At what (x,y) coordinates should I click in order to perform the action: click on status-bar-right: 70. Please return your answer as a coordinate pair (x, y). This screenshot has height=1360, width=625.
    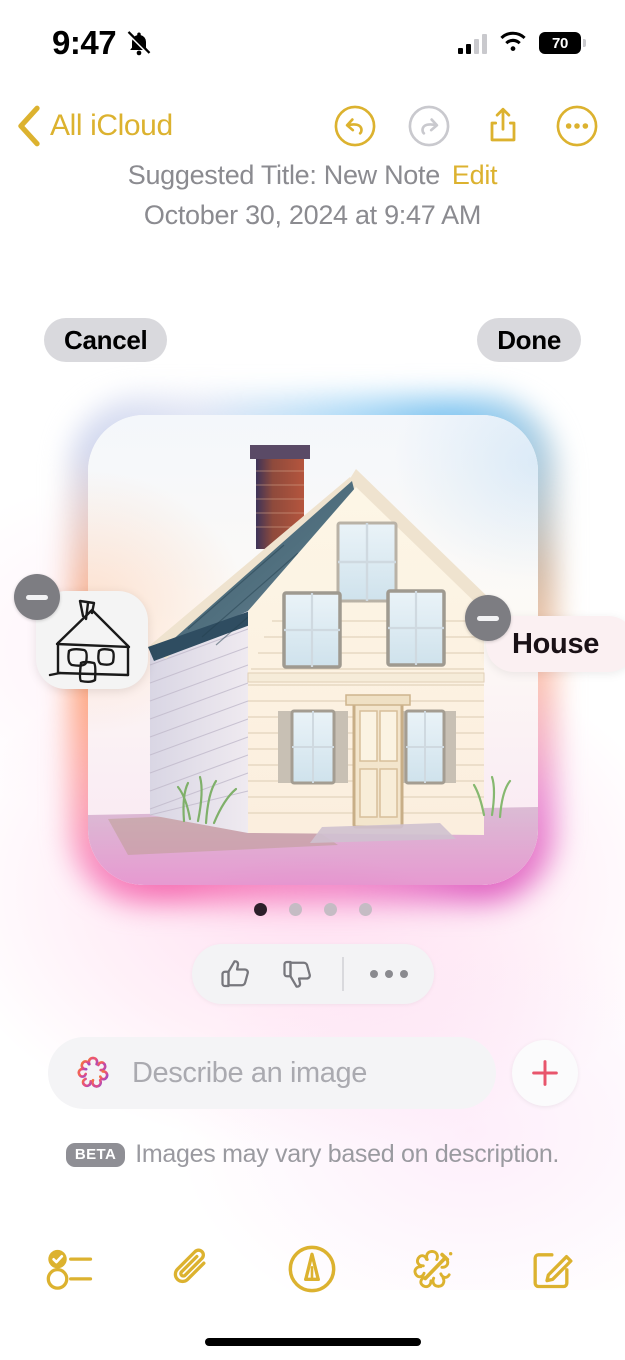
    Looking at the image, I should click on (522, 43).